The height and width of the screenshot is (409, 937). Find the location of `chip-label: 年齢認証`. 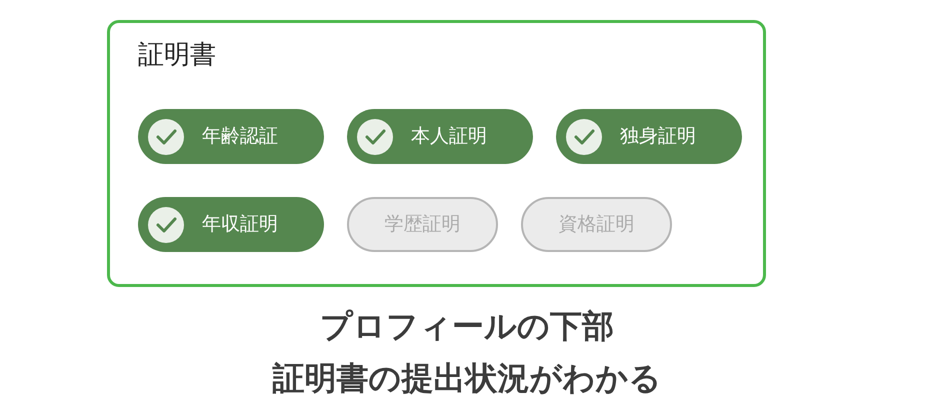

chip-label: 年齢認証 is located at coordinates (240, 137).